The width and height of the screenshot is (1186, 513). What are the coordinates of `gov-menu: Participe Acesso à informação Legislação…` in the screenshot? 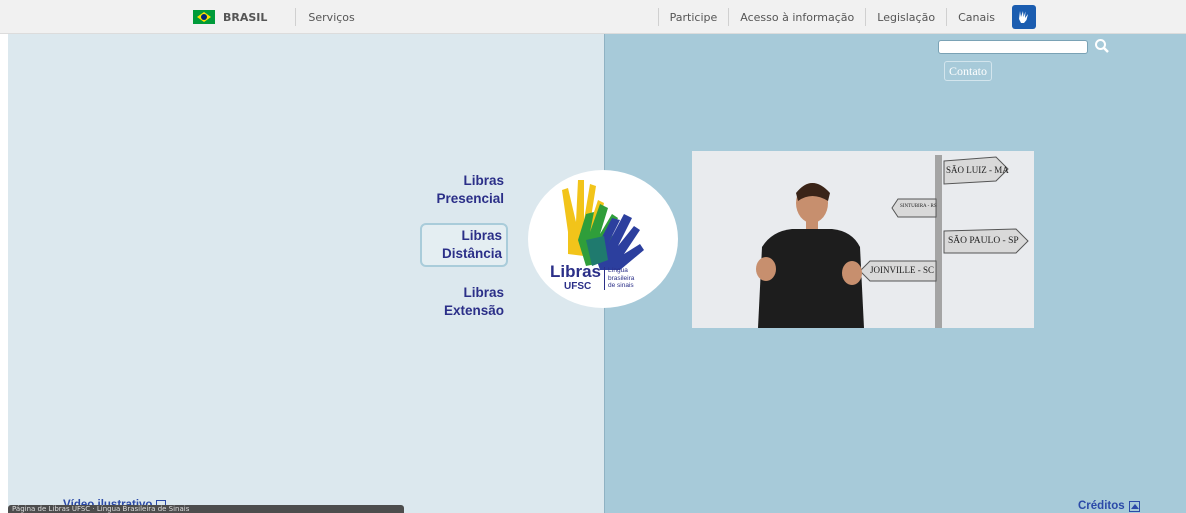 It's located at (846, 17).